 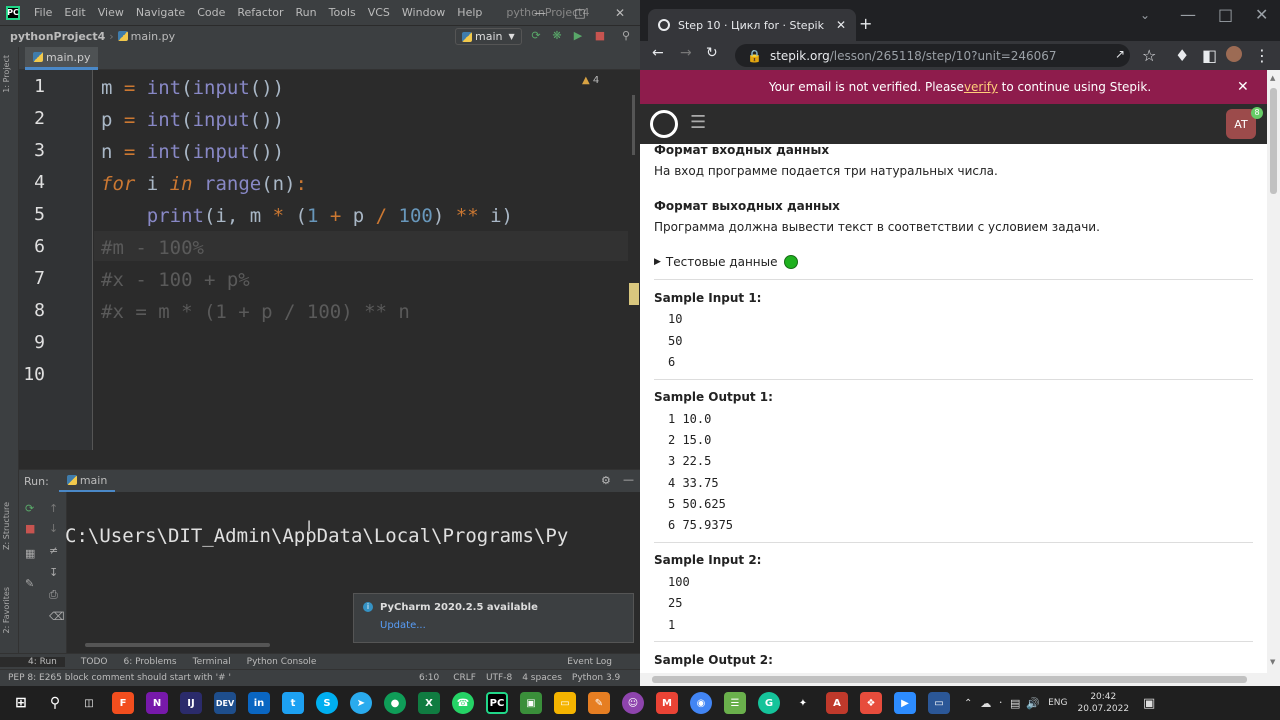 What do you see at coordinates (565, 703) in the screenshot?
I see `file-explorer-icon: ▭` at bounding box center [565, 703].